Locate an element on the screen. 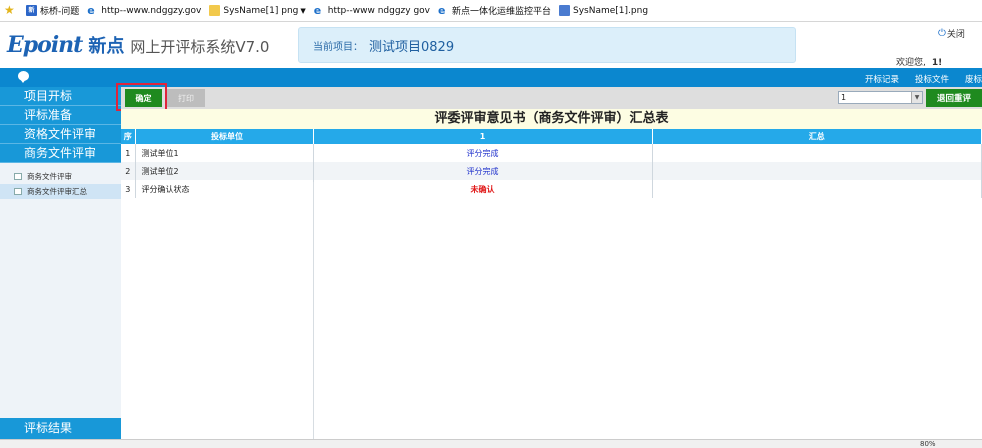 The height and width of the screenshot is (448, 982). favorite-link-2: e http--www.ndggzy.gov is located at coordinates (144, 10).